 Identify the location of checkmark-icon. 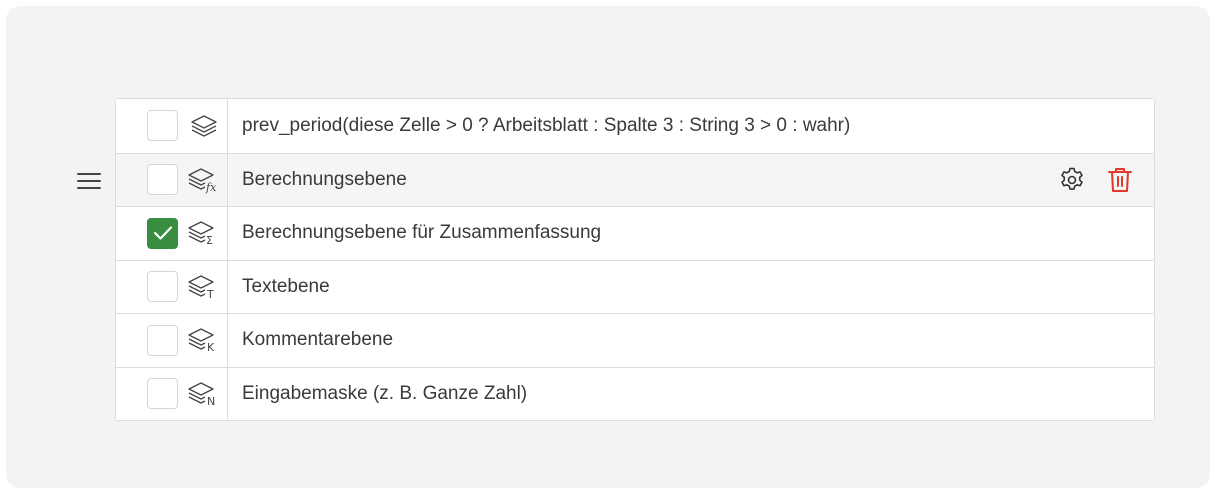
(162, 233).